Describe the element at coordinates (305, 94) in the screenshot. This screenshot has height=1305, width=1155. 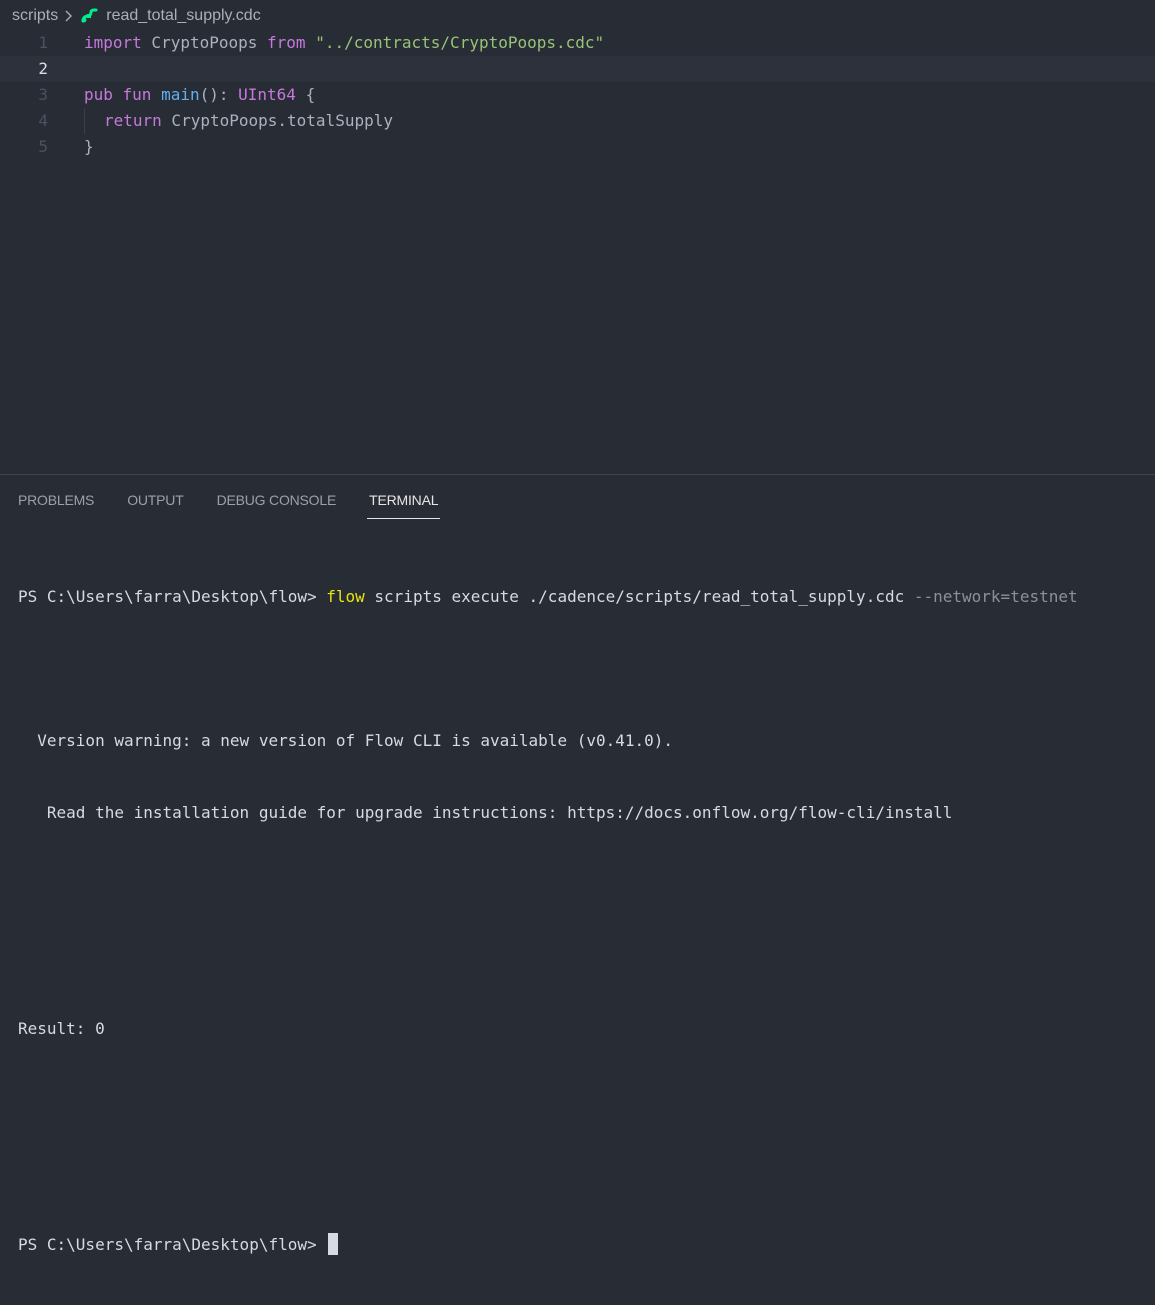
I see `punctuation-token: {` at that location.